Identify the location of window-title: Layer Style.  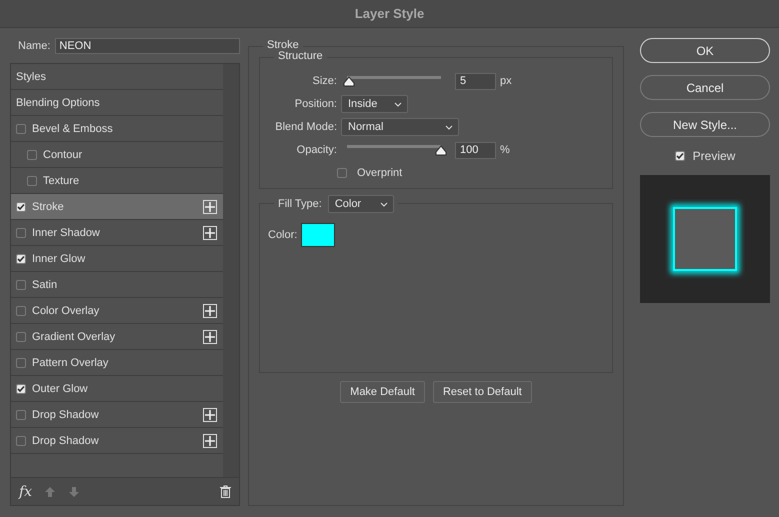
(389, 13).